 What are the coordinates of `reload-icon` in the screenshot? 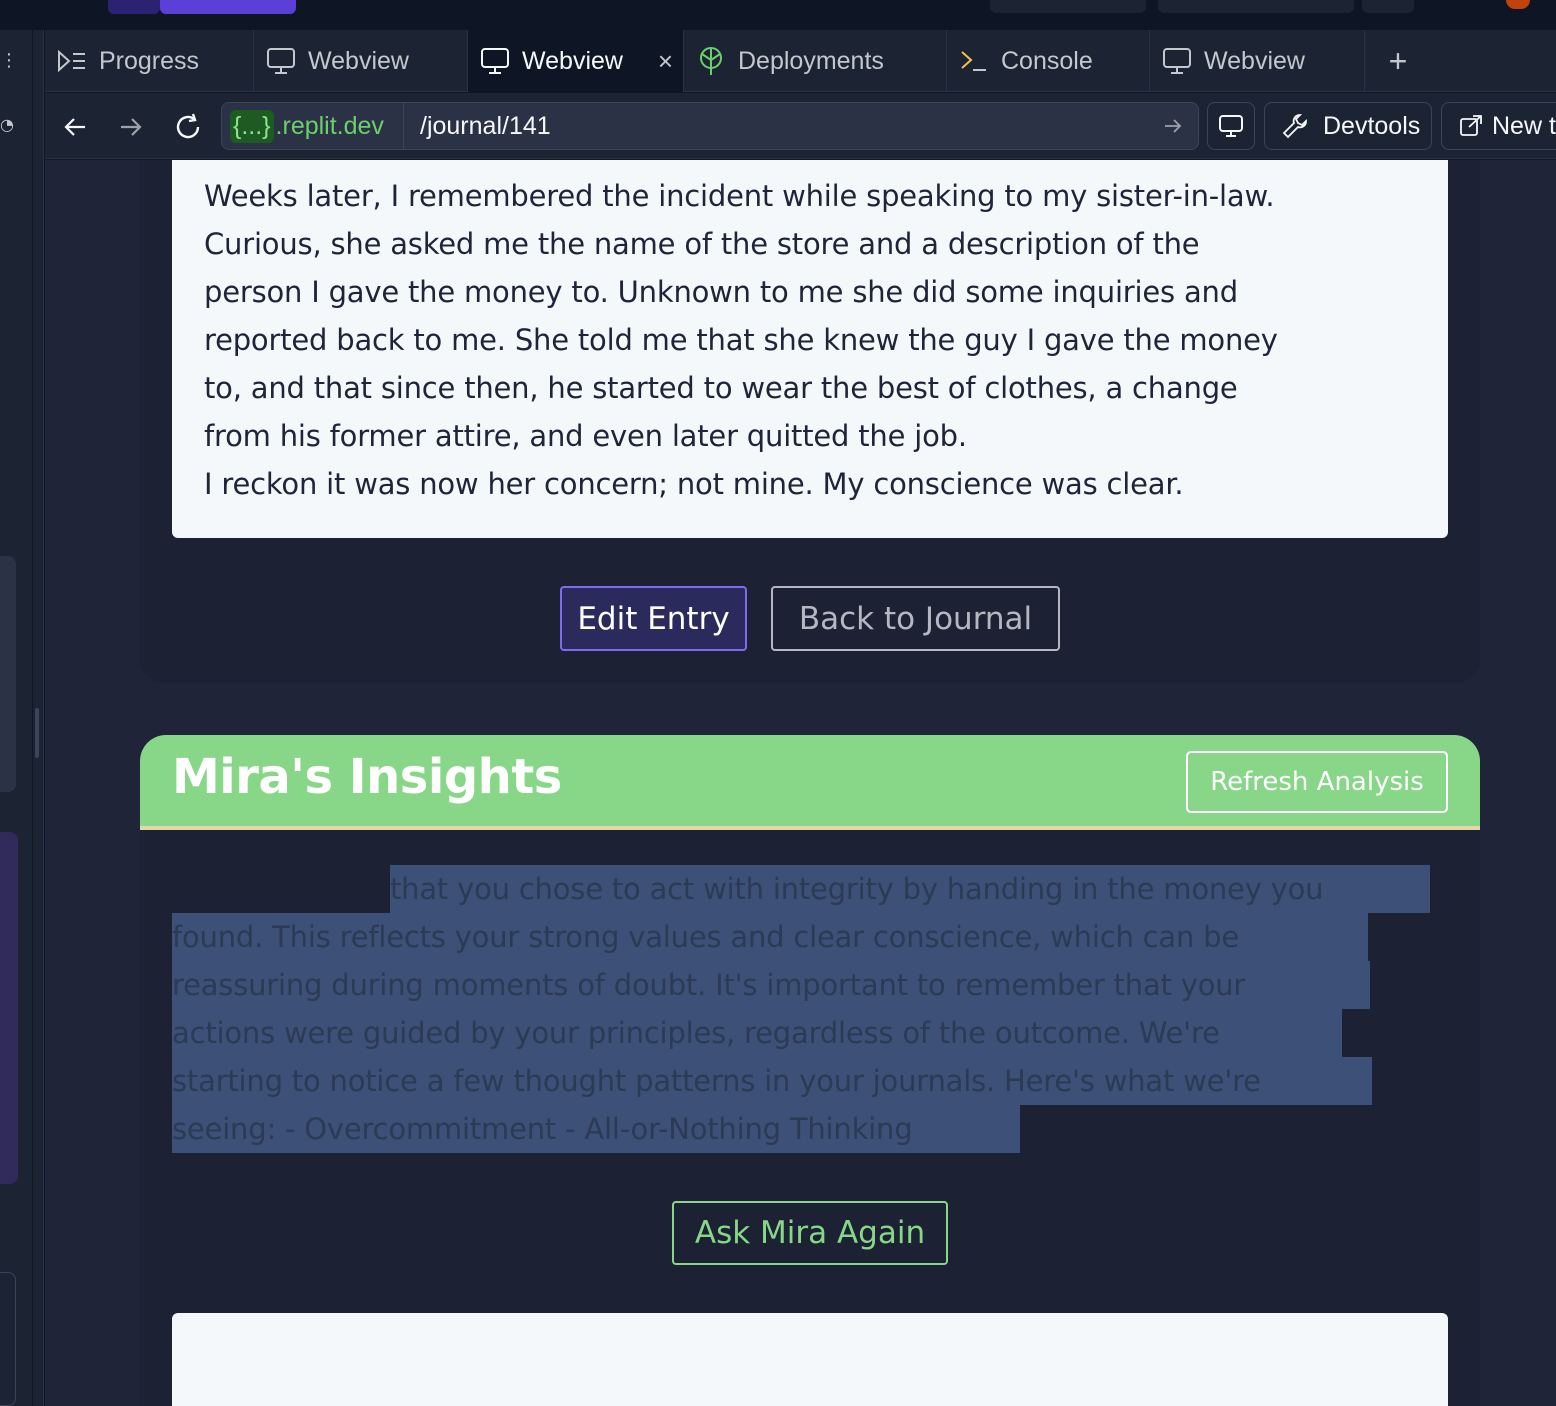 It's located at (188, 127).